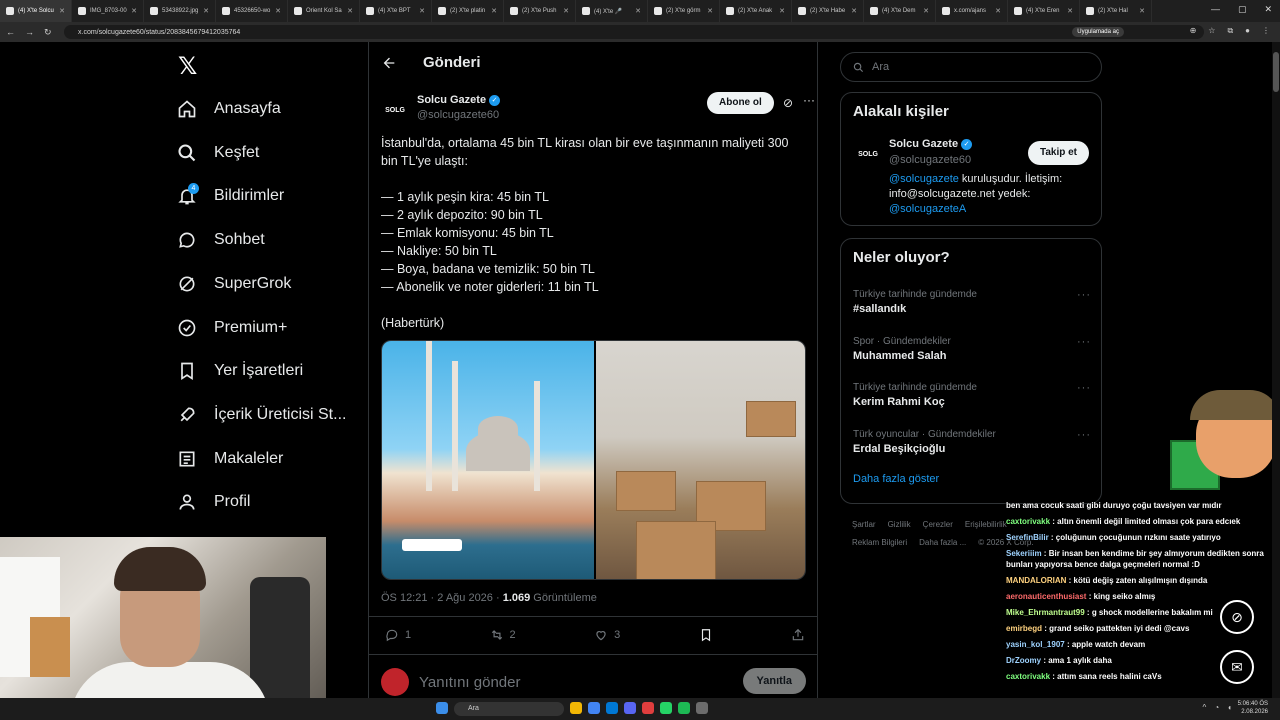 The height and width of the screenshot is (720, 1280). Describe the element at coordinates (684, 708) in the screenshot. I see `spotify-icon` at that location.